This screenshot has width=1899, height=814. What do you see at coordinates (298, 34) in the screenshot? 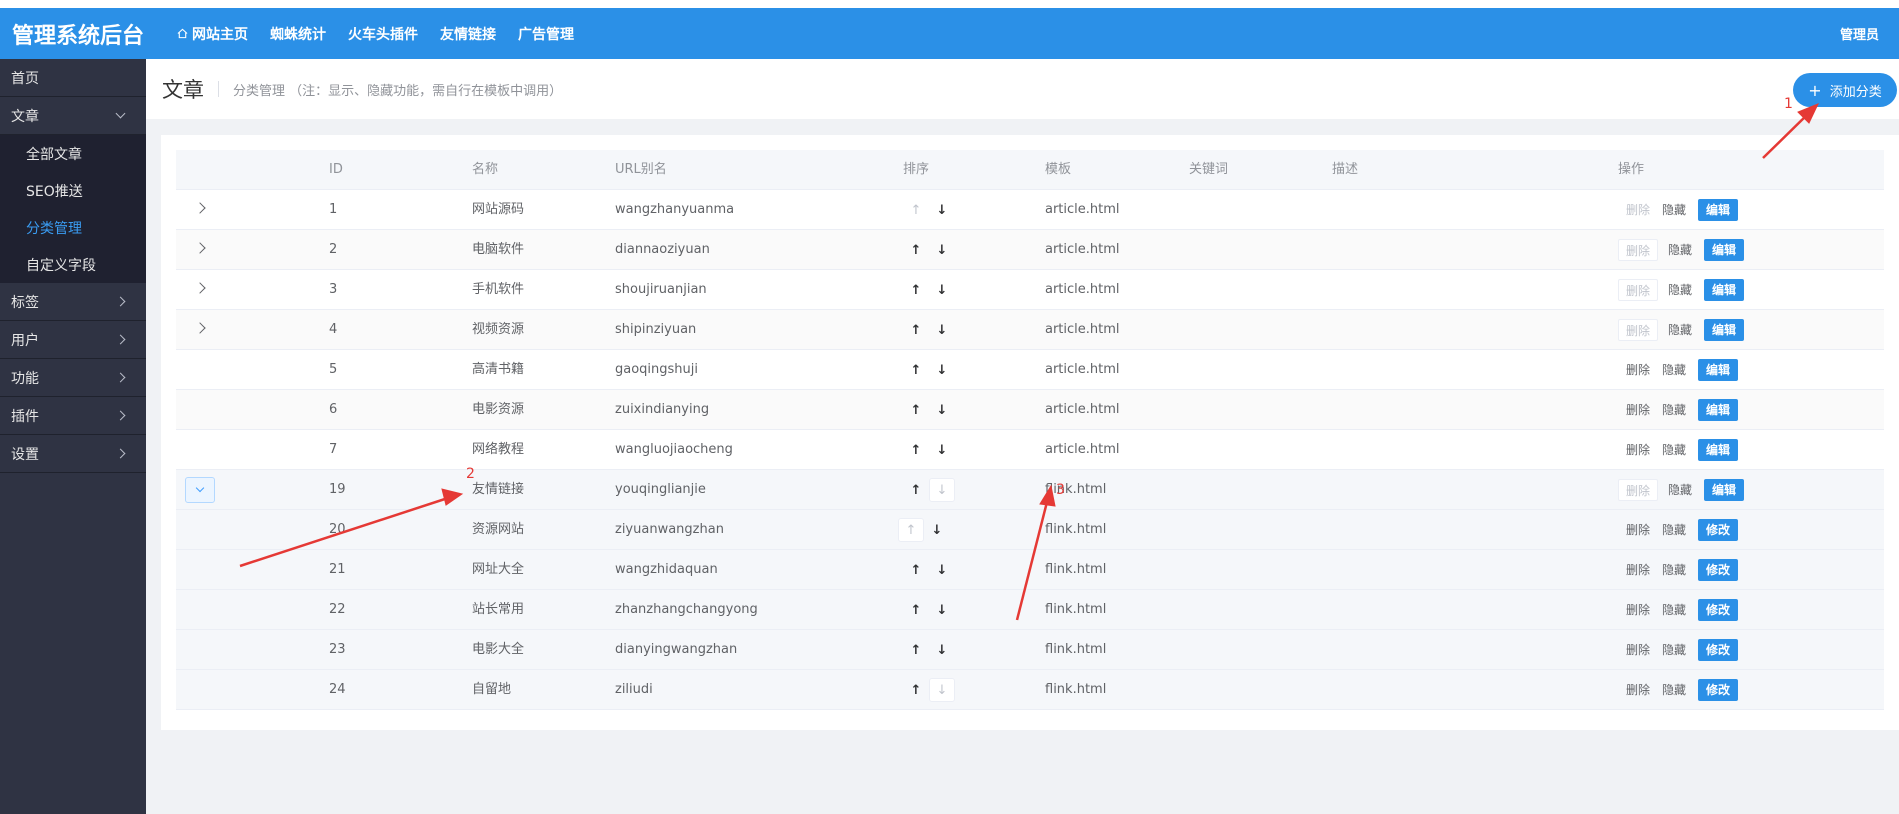
I see `nav-spider-stats: 蜘蛛统计` at bounding box center [298, 34].